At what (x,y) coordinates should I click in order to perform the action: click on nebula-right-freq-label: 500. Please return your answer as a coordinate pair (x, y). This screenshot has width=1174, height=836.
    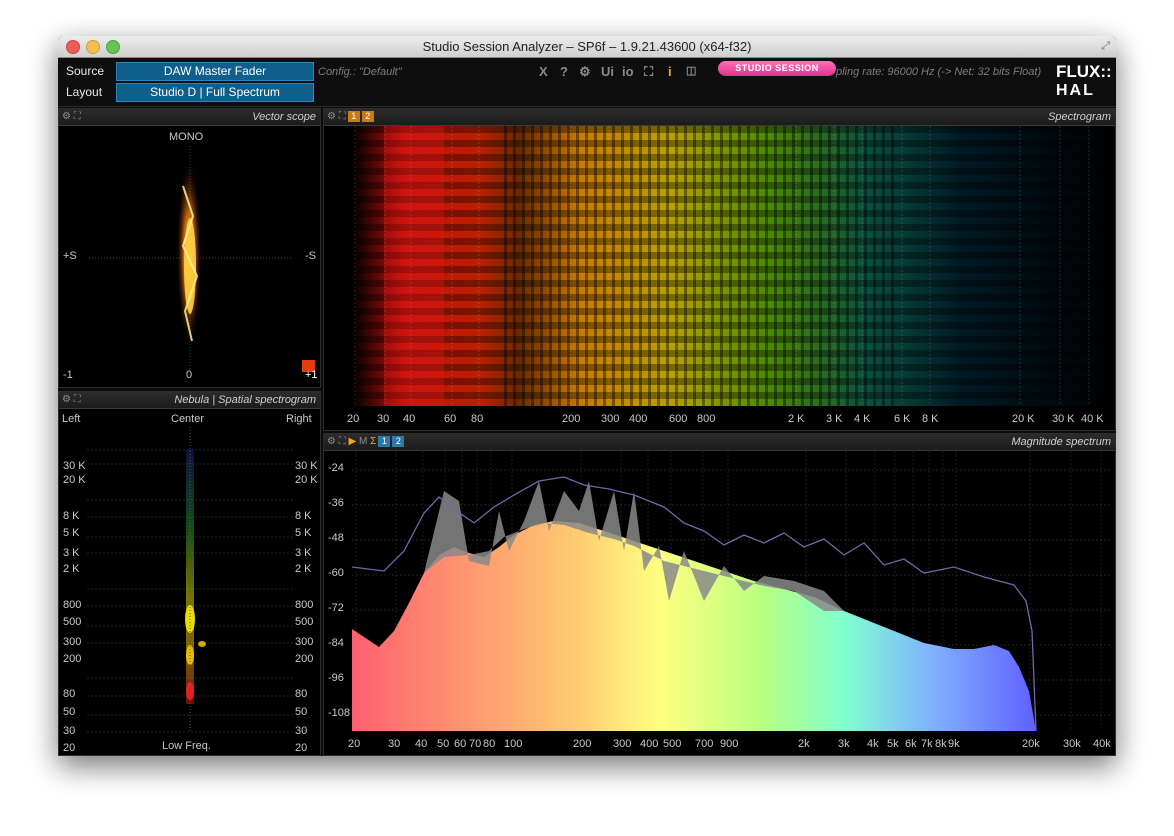
    Looking at the image, I should click on (304, 622).